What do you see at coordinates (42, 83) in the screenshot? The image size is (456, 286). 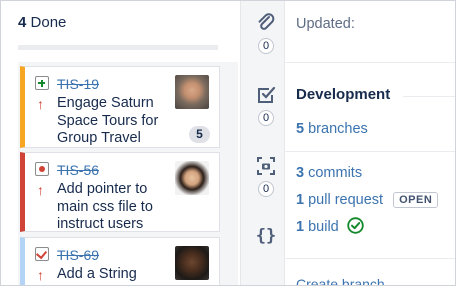 I see `story-icon` at bounding box center [42, 83].